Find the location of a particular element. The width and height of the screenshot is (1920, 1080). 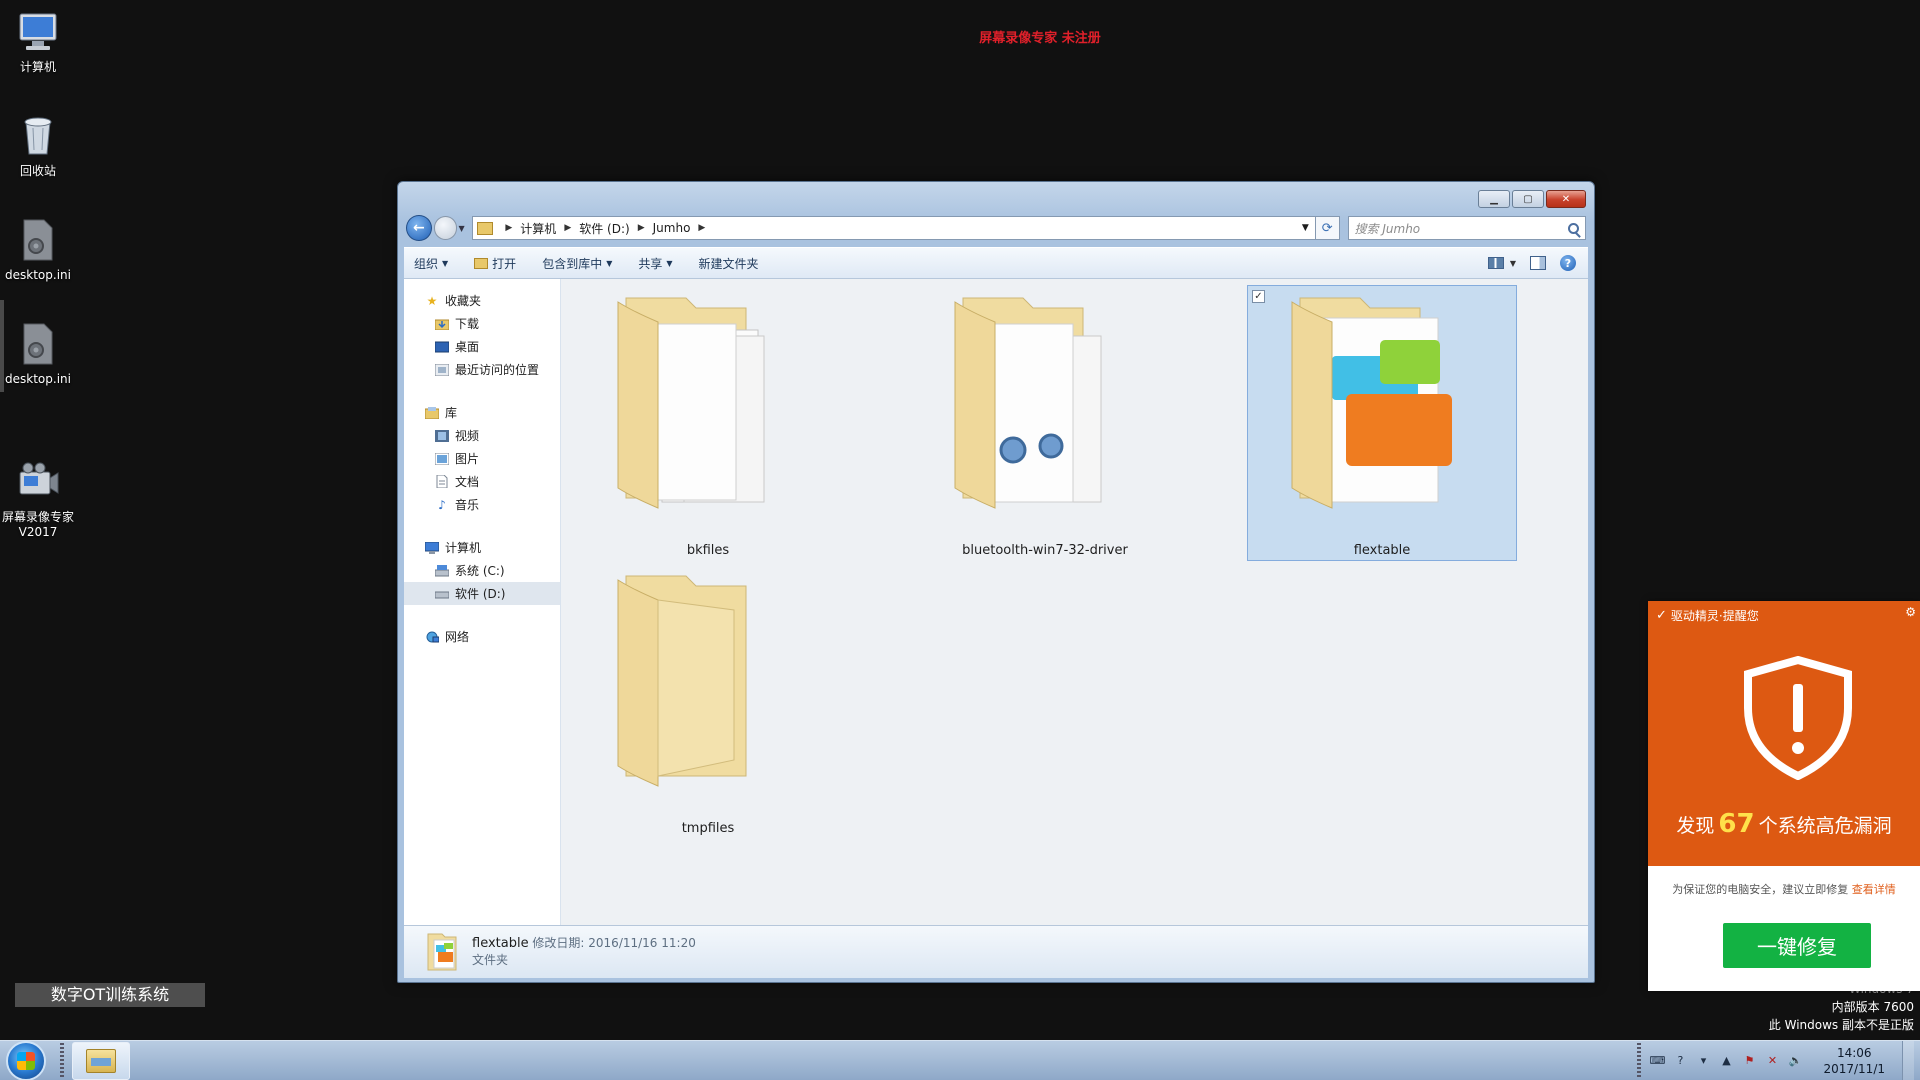

selected-item-name: flextable is located at coordinates (500, 943).